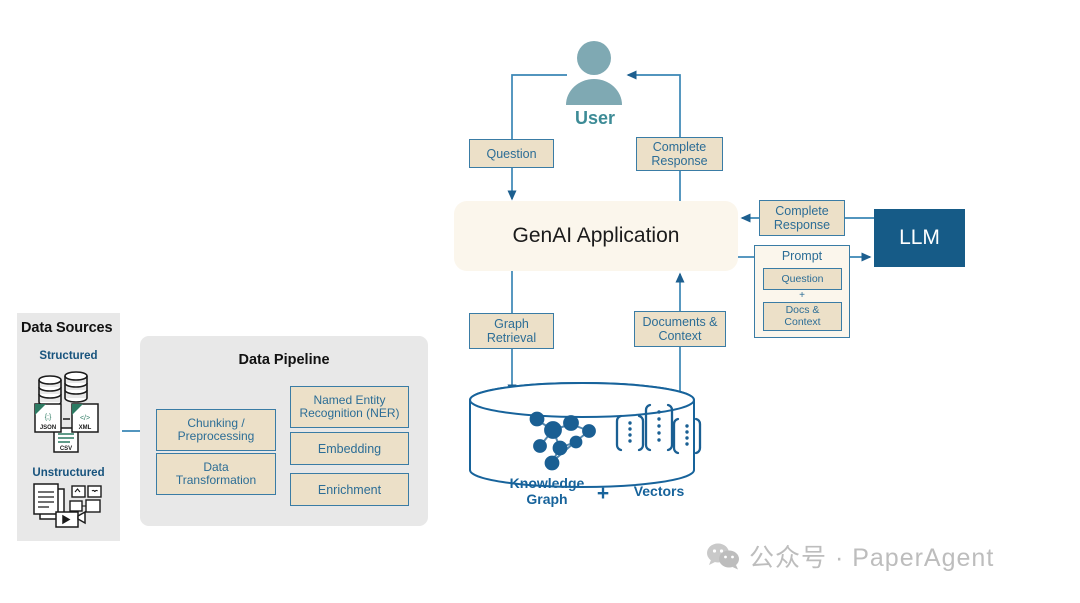 The width and height of the screenshot is (1080, 603). What do you see at coordinates (68, 427) in the screenshot?
I see `data-sources-panel` at bounding box center [68, 427].